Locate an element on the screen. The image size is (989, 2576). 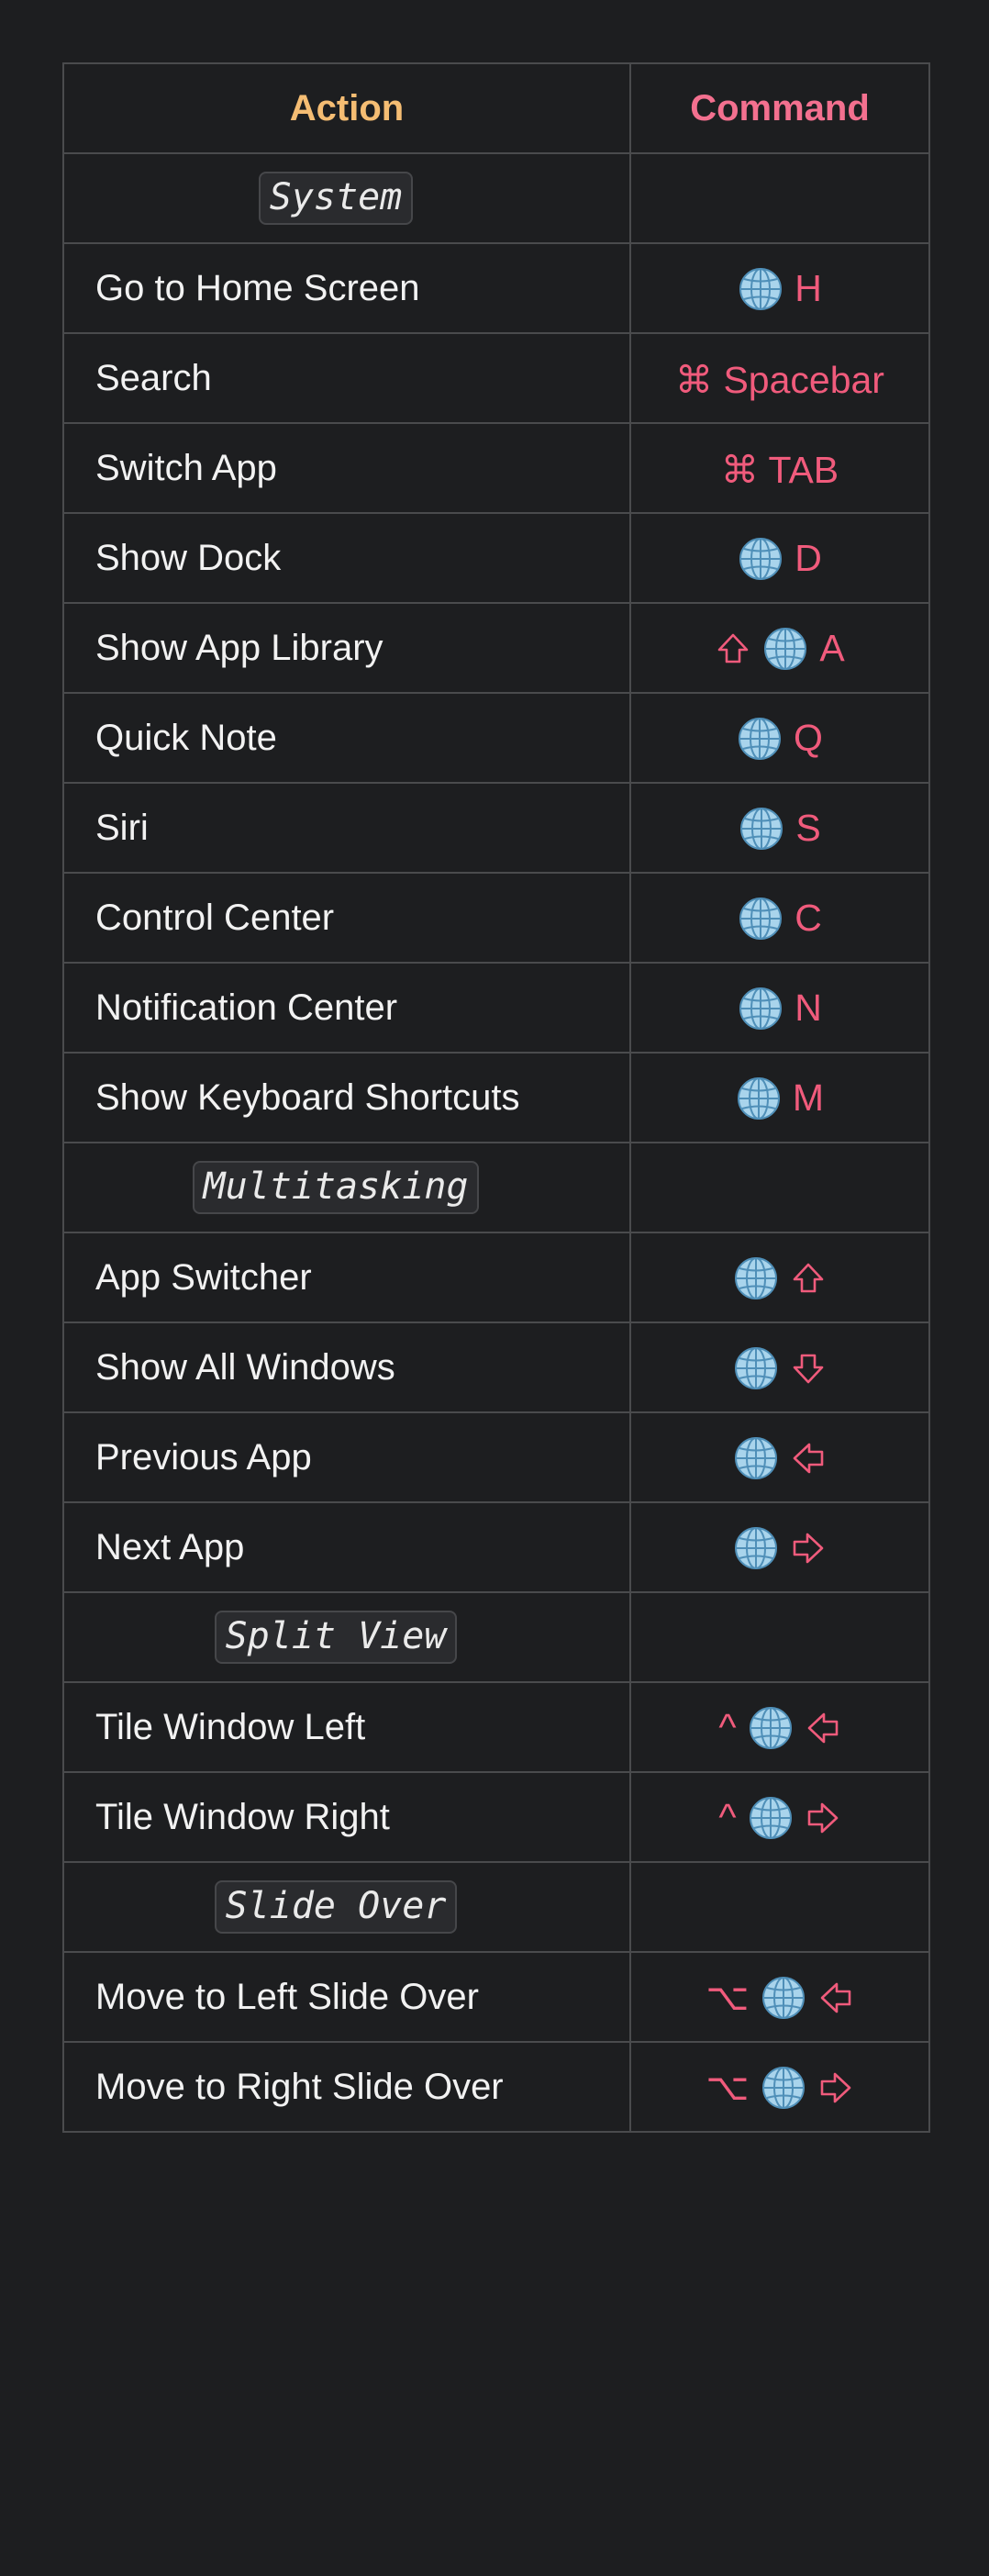
shortcut-row: Go to Home Screen H is located at coordinates (496, 288).